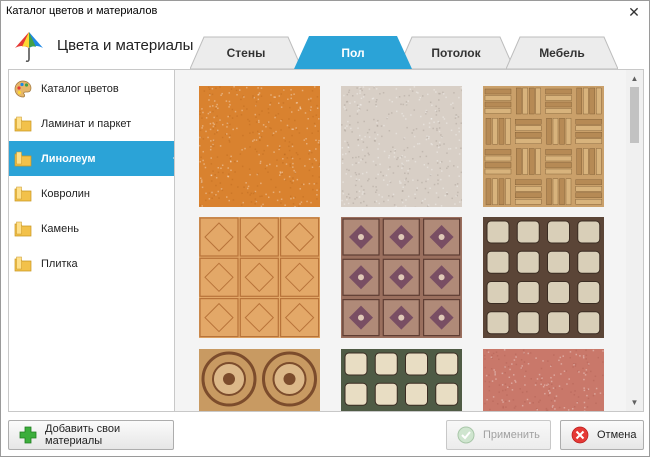 Image resolution: width=650 pixels, height=457 pixels. Describe the element at coordinates (29, 47) in the screenshot. I see `color-umbrella-icon` at that location.